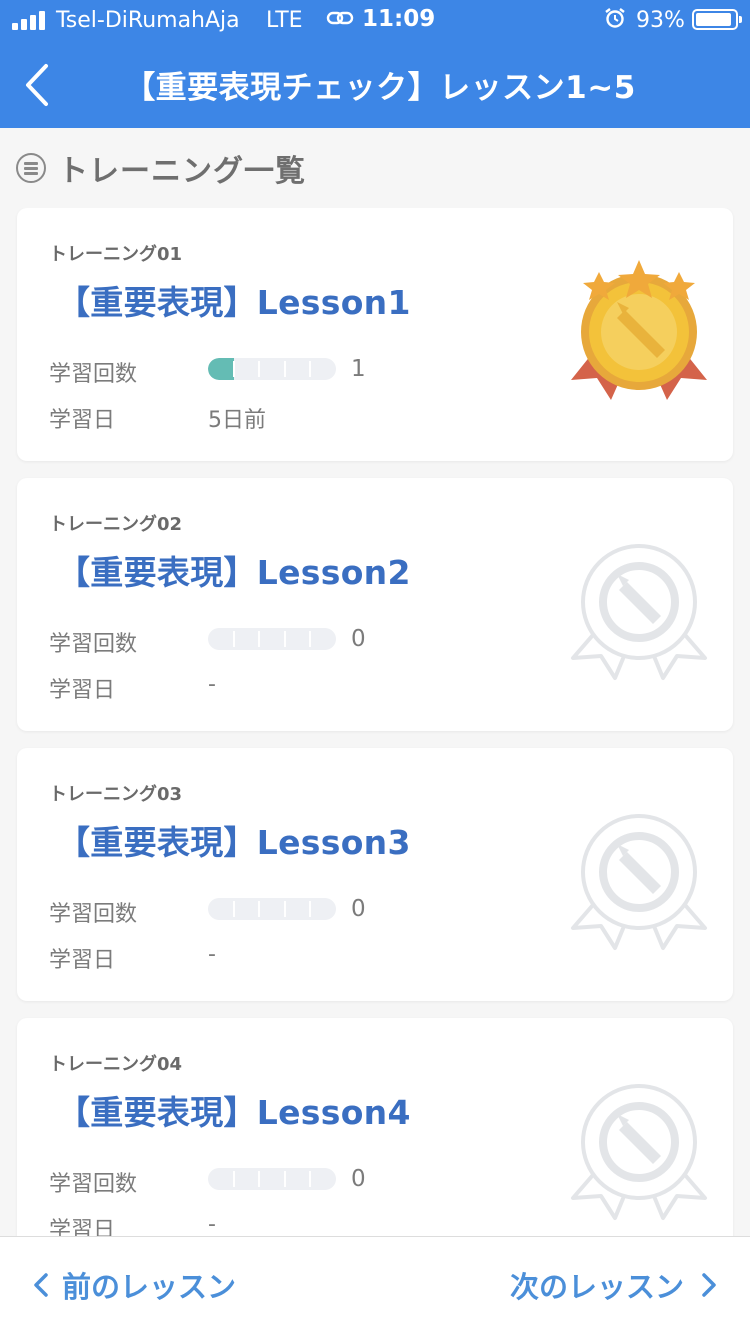 The image size is (750, 1334). I want to click on training-number: トレーニング03, so click(116, 794).